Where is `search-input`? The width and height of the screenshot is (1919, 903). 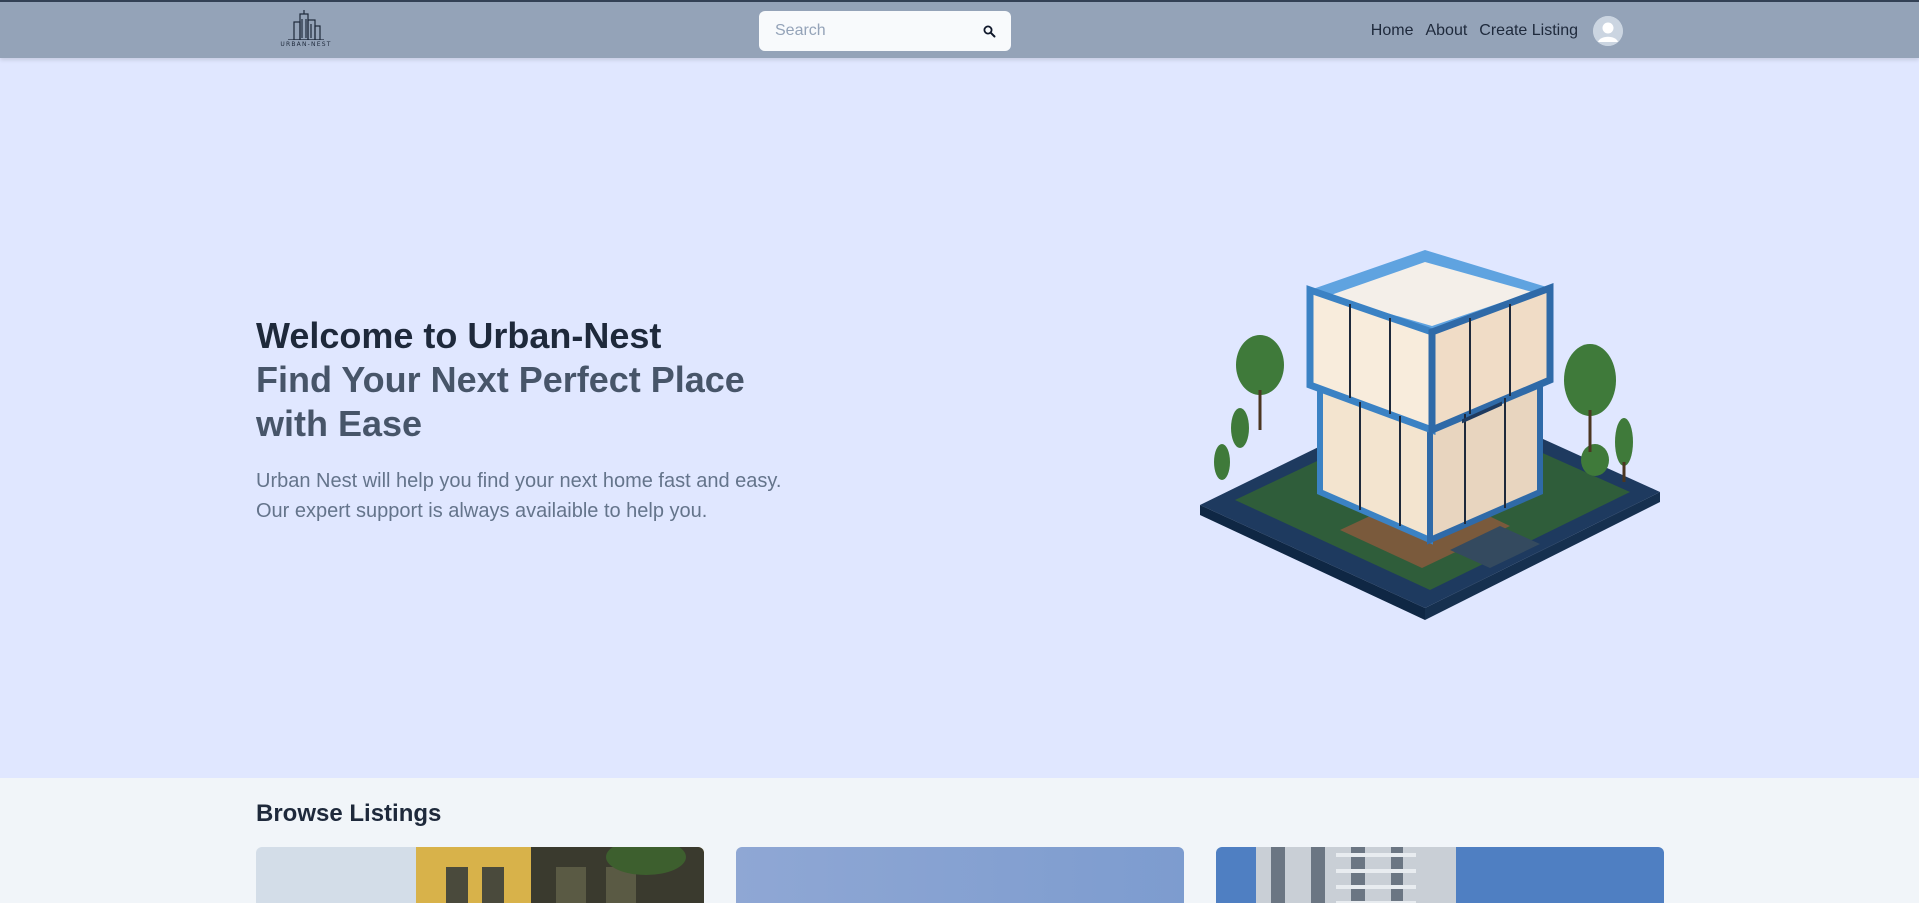 search-input is located at coordinates (878, 31).